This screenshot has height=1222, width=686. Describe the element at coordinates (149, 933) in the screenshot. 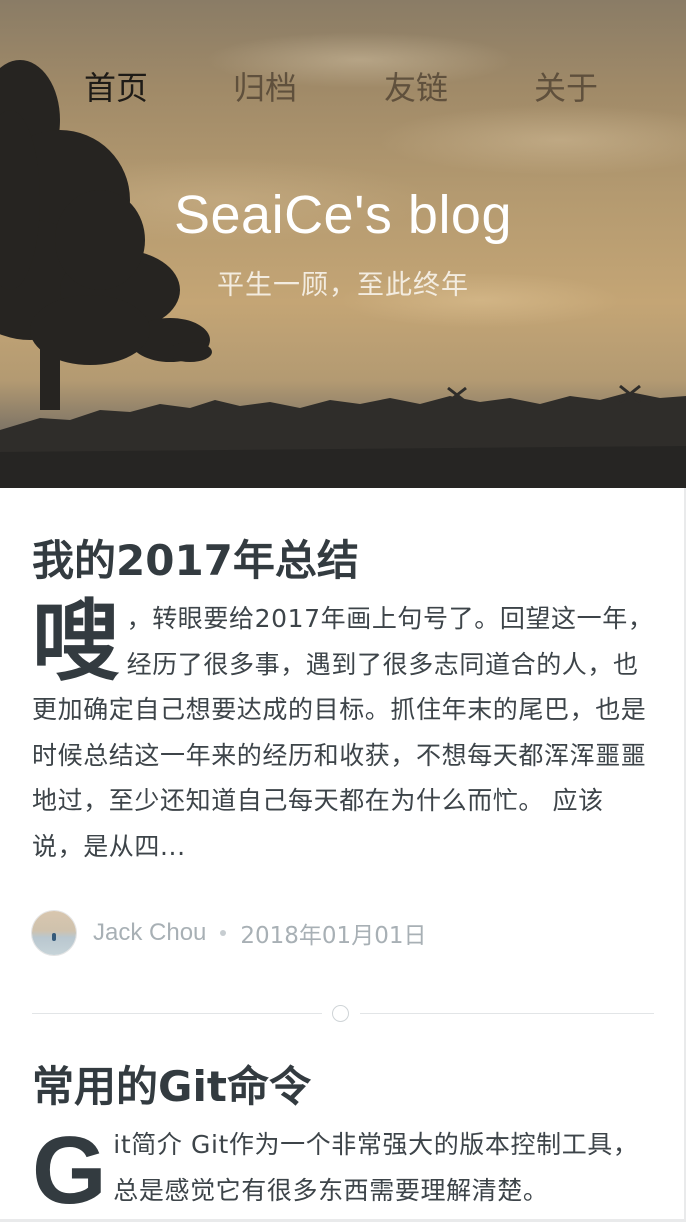

I see `post-author: Jack Chou` at that location.